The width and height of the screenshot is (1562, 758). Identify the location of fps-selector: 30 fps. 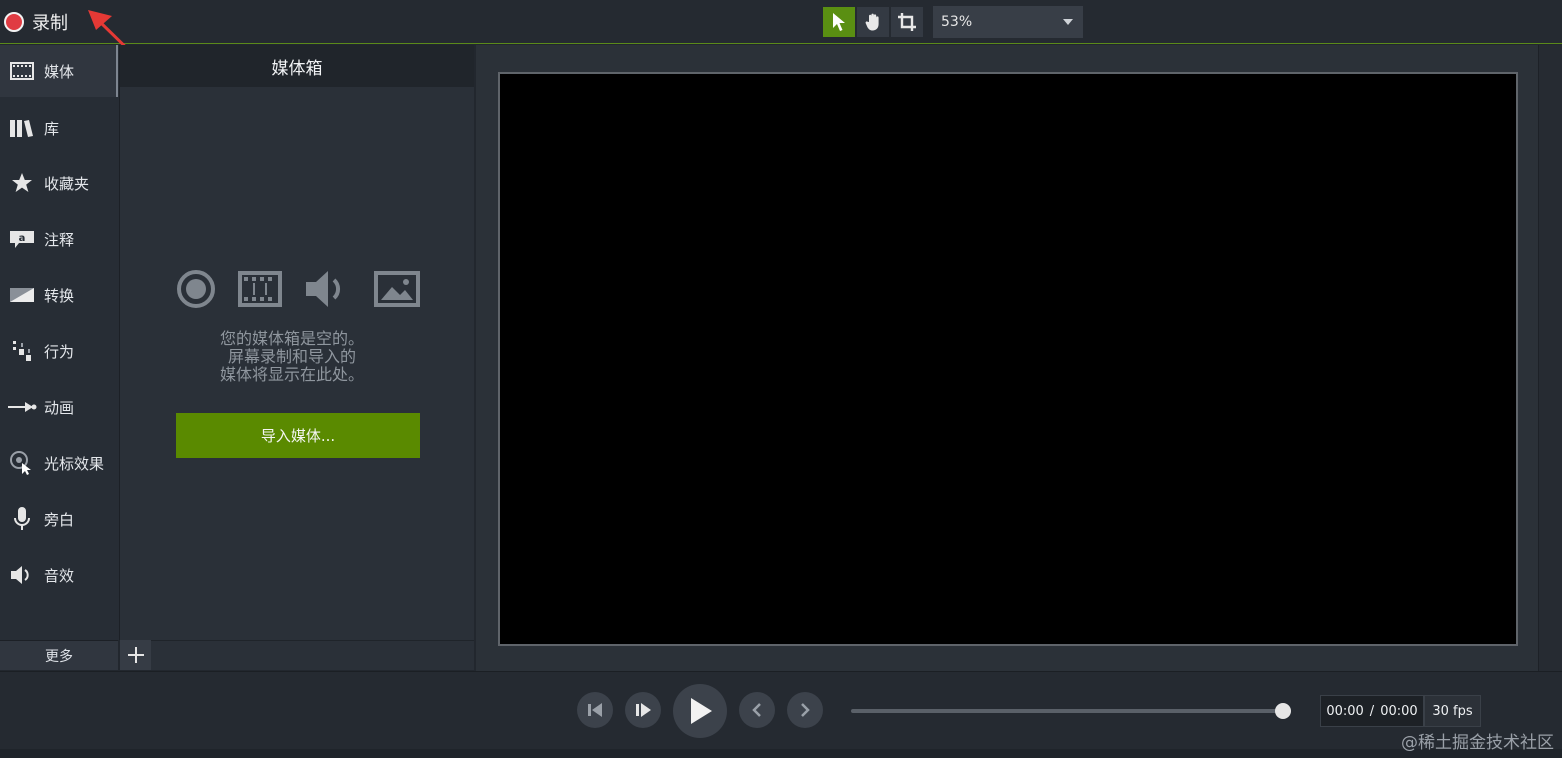
(1452, 711).